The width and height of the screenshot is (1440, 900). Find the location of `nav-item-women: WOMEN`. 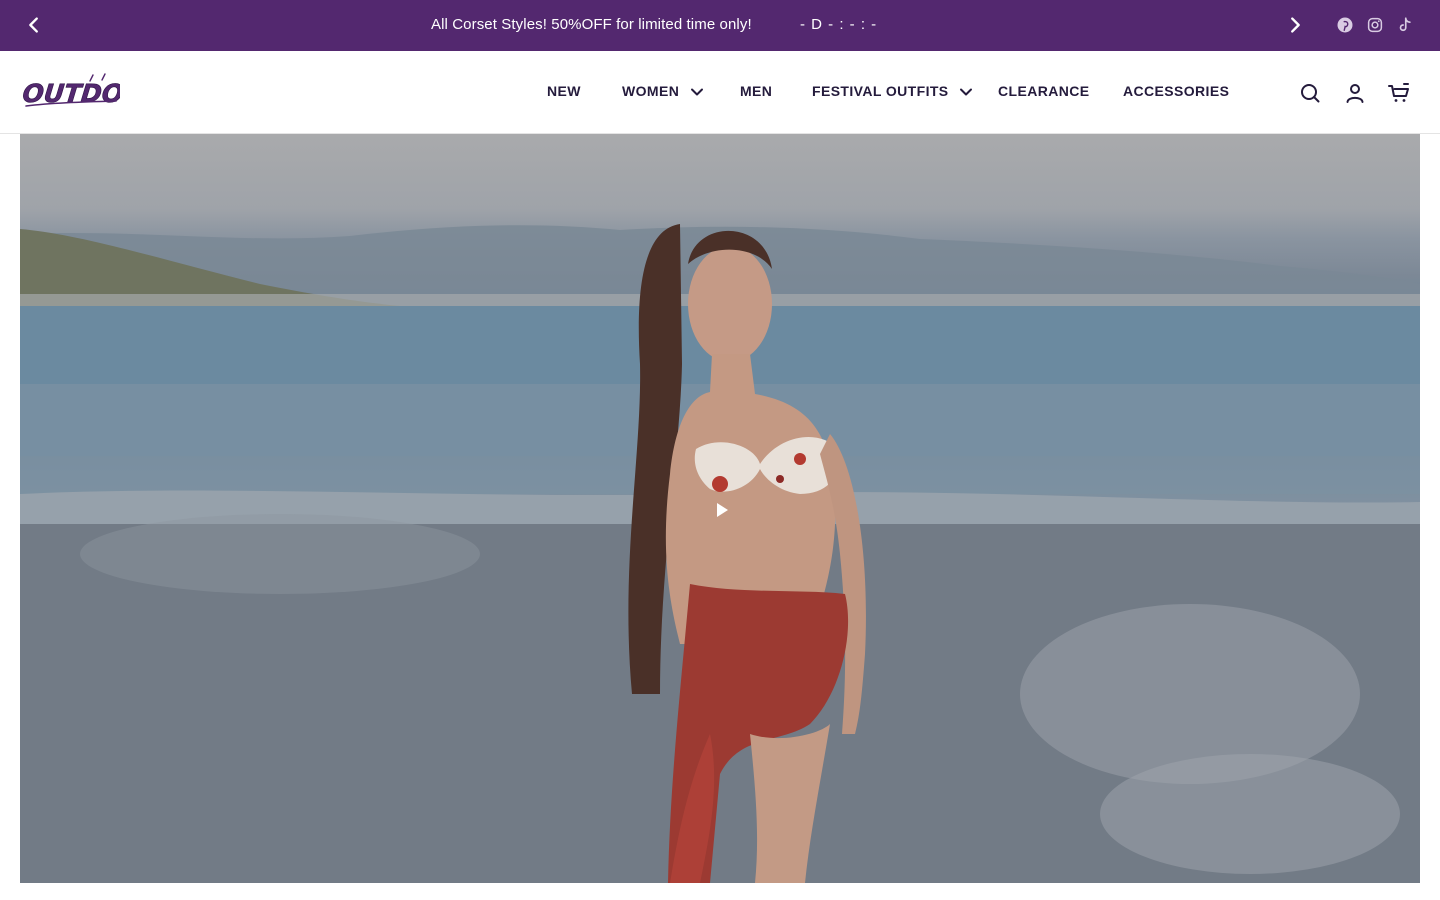

nav-item-women: WOMEN is located at coordinates (663, 91).